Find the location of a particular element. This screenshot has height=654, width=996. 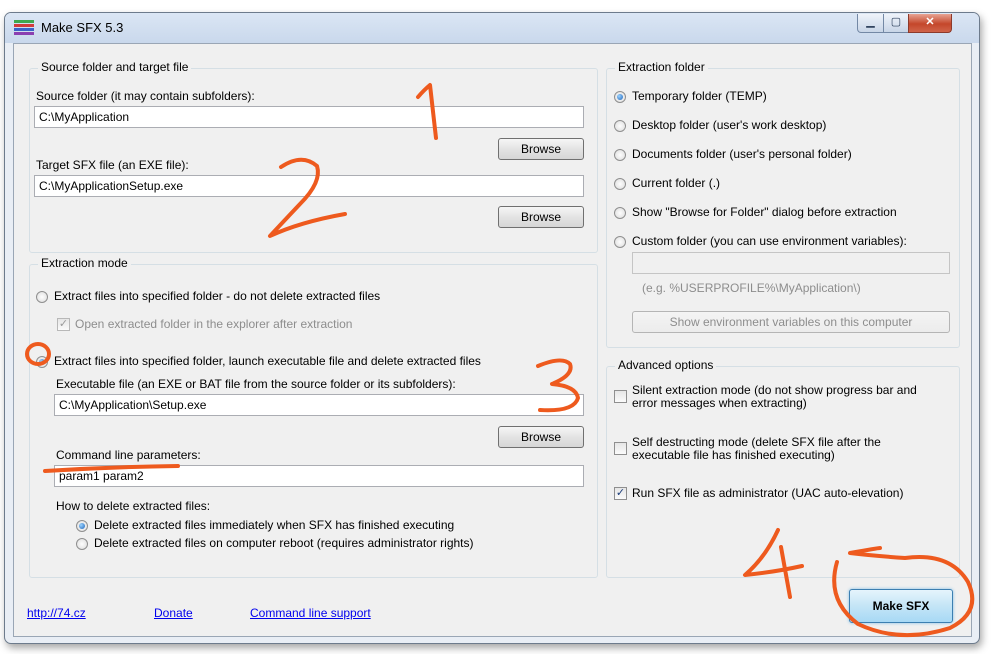

app-icon is located at coordinates (24, 28).